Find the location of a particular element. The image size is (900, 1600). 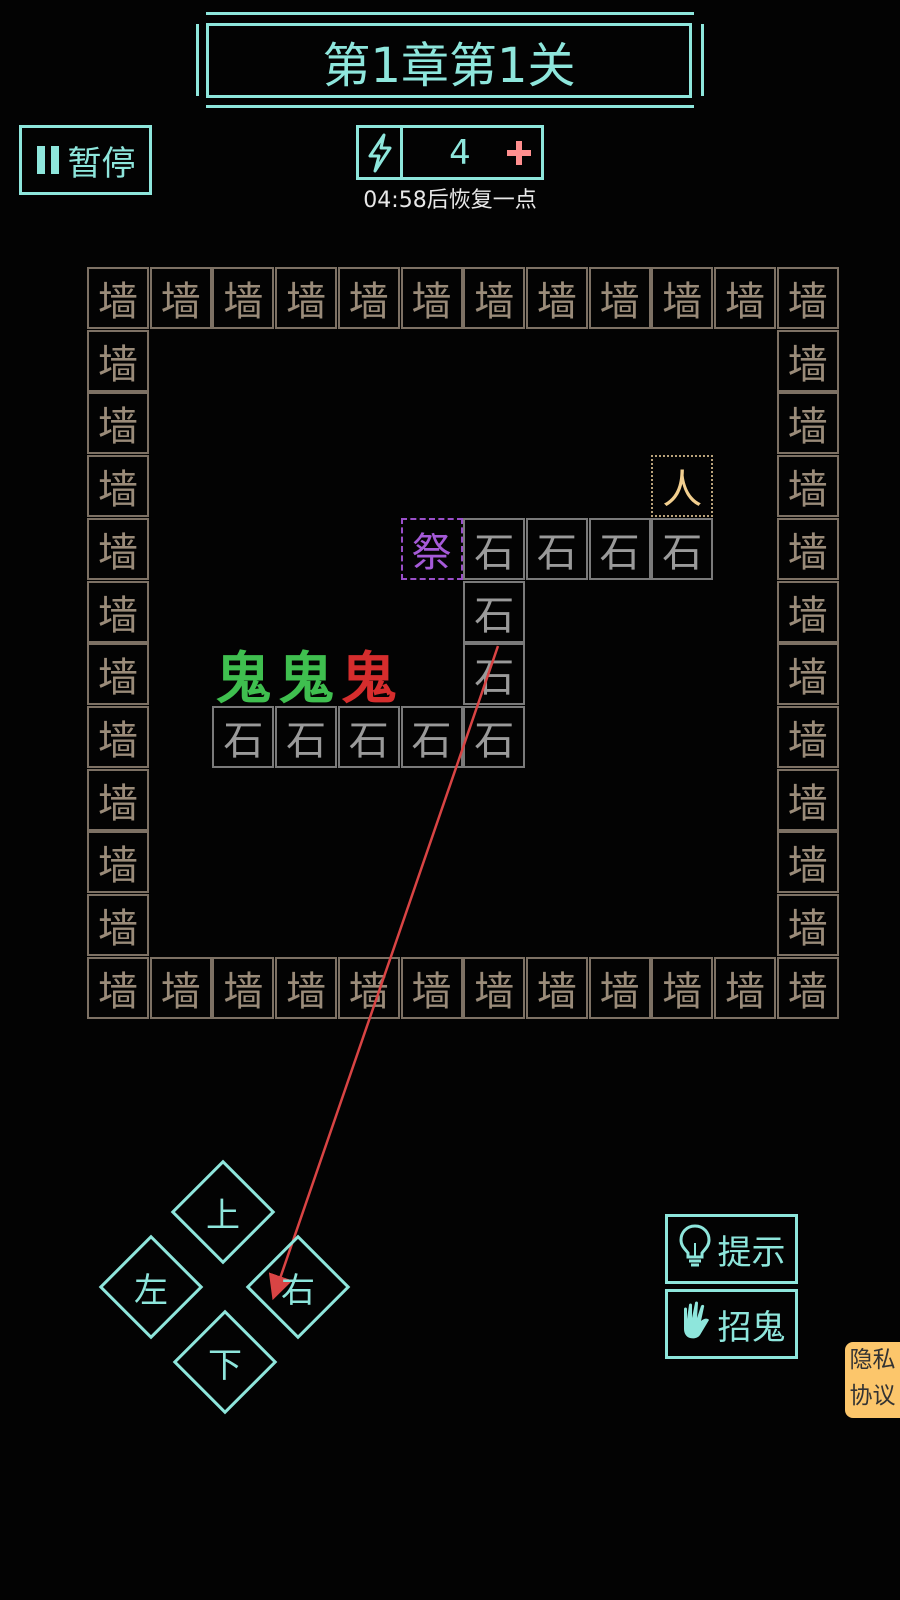

lightbulb-icon is located at coordinates (695, 1249).